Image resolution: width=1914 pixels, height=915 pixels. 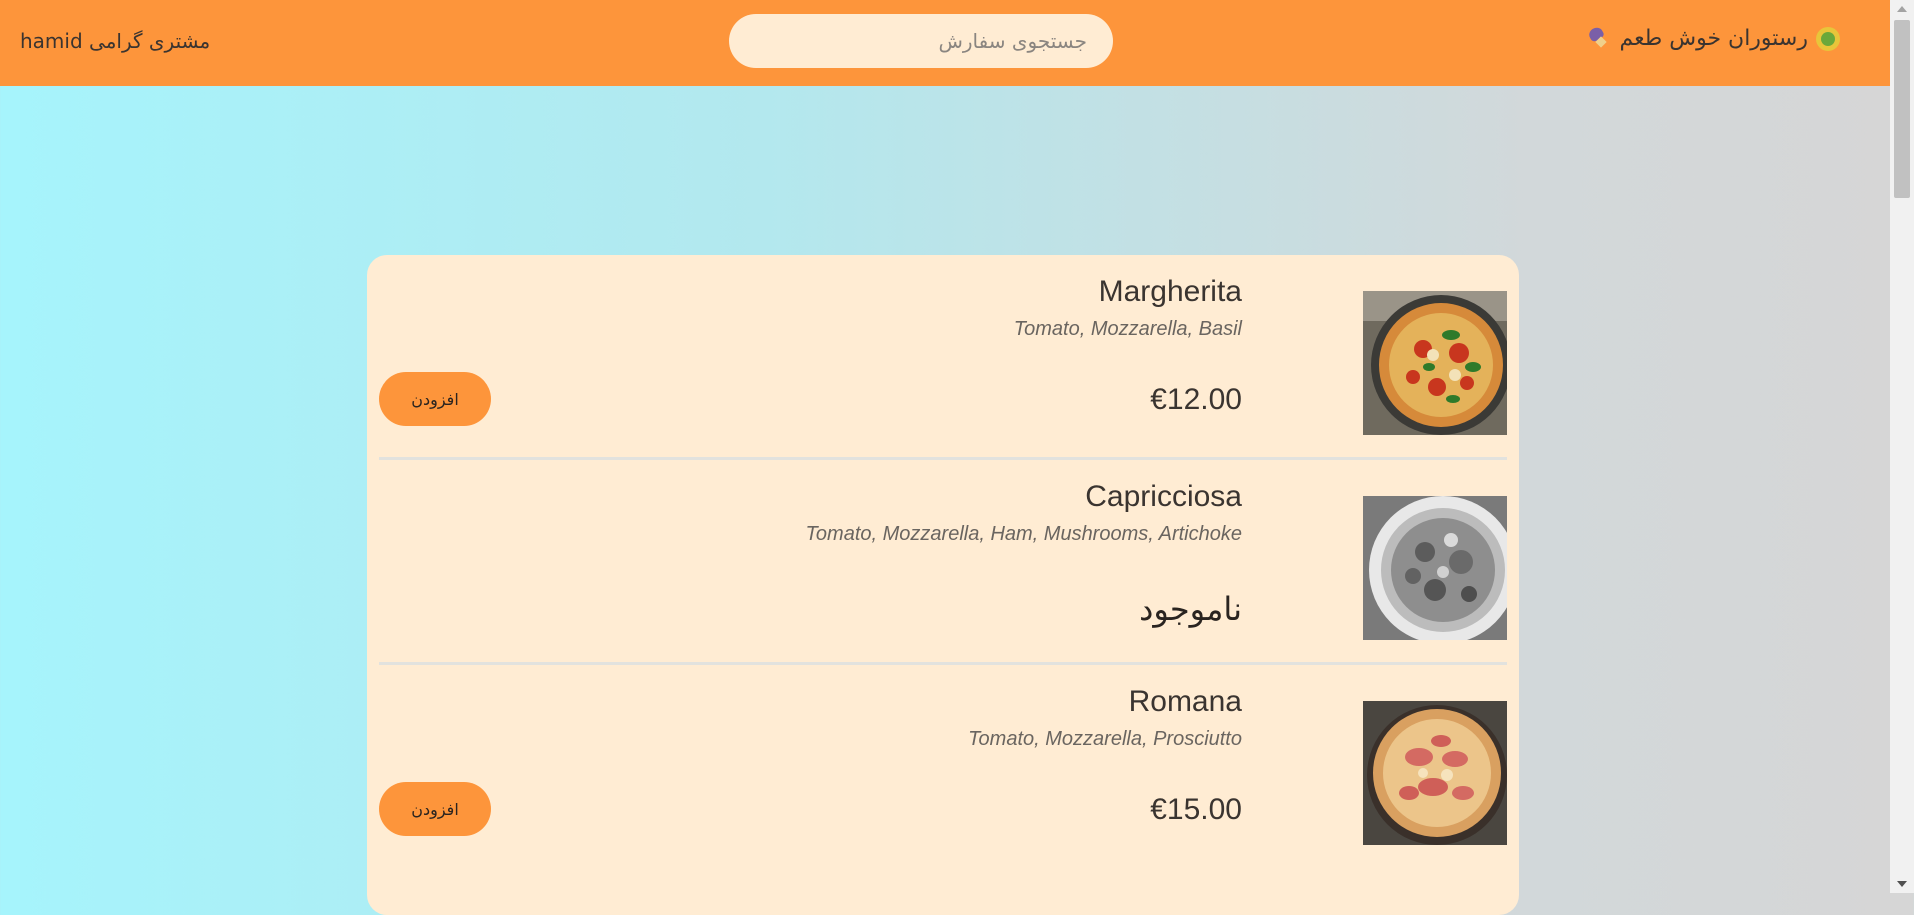 What do you see at coordinates (1170, 291) in the screenshot?
I see `item-name: Margherita` at bounding box center [1170, 291].